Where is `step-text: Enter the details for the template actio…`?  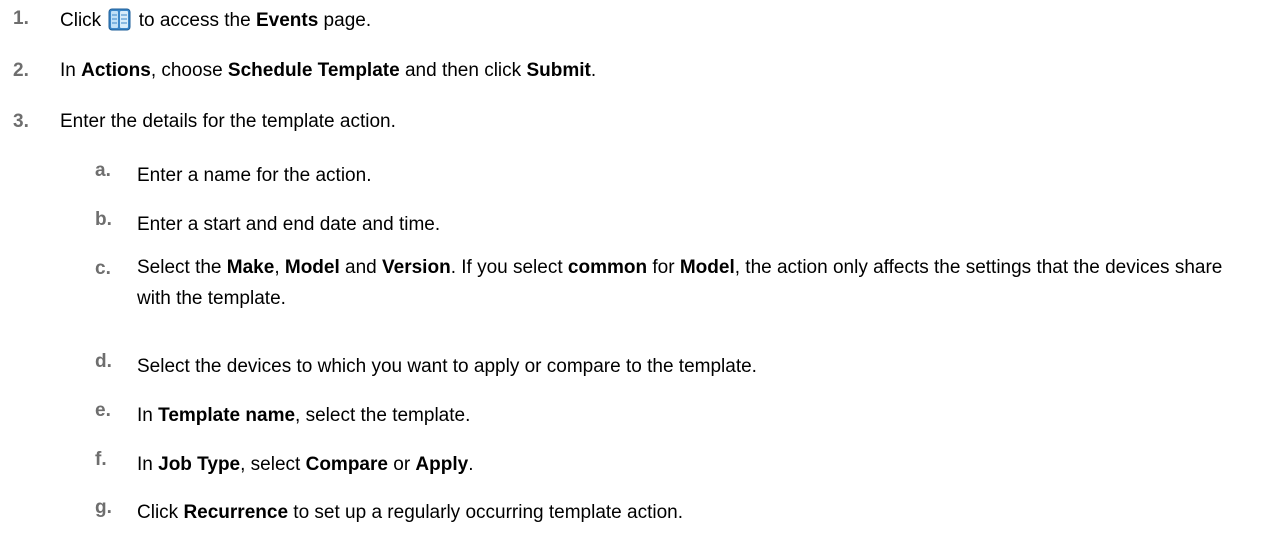 step-text: Enter the details for the template actio… is located at coordinates (228, 121).